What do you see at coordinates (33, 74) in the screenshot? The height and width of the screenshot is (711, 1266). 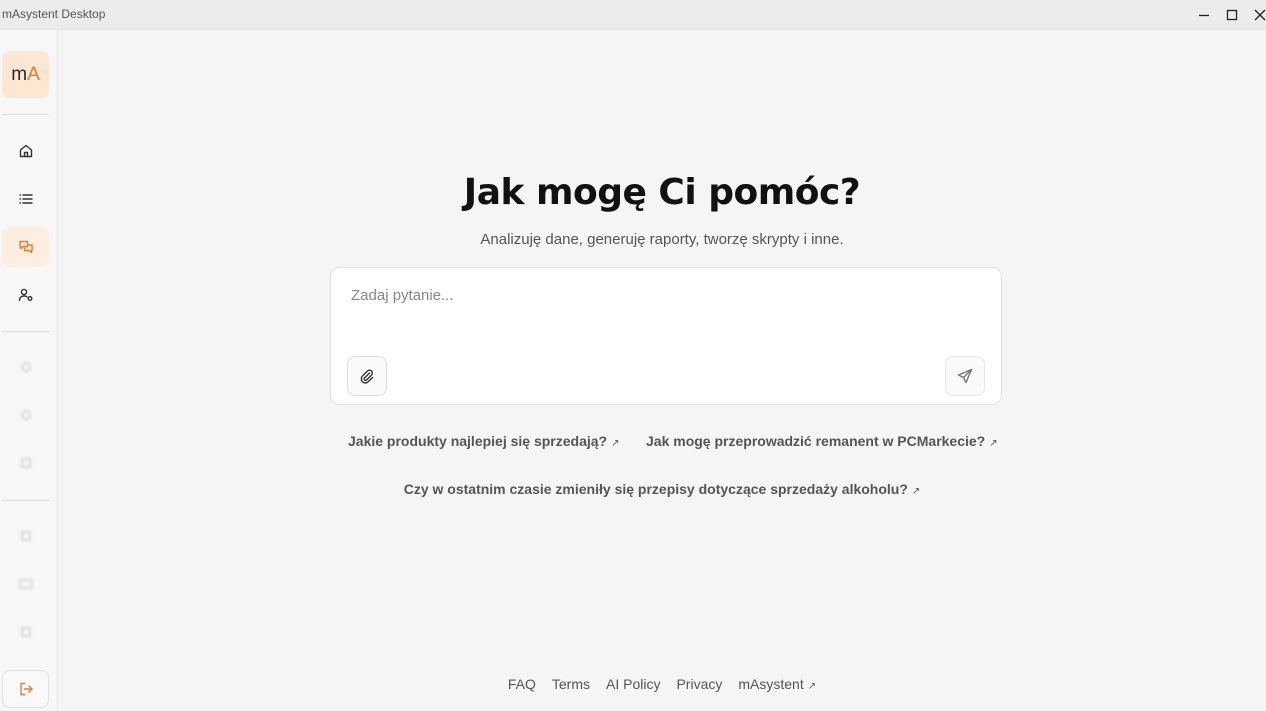 I see `logo-letter-a: A` at bounding box center [33, 74].